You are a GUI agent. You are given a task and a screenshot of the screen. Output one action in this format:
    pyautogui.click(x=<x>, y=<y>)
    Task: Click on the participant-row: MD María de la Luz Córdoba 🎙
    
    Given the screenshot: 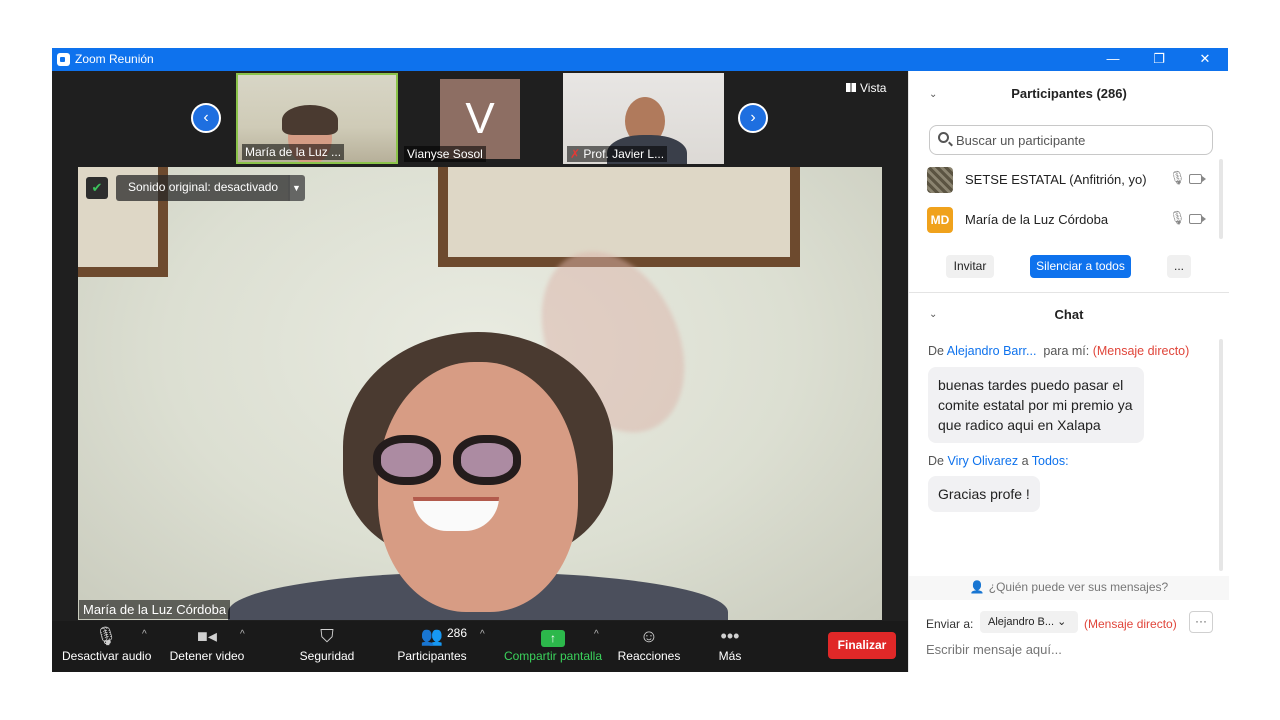 What is the action you would take?
    pyautogui.click(x=1072, y=220)
    